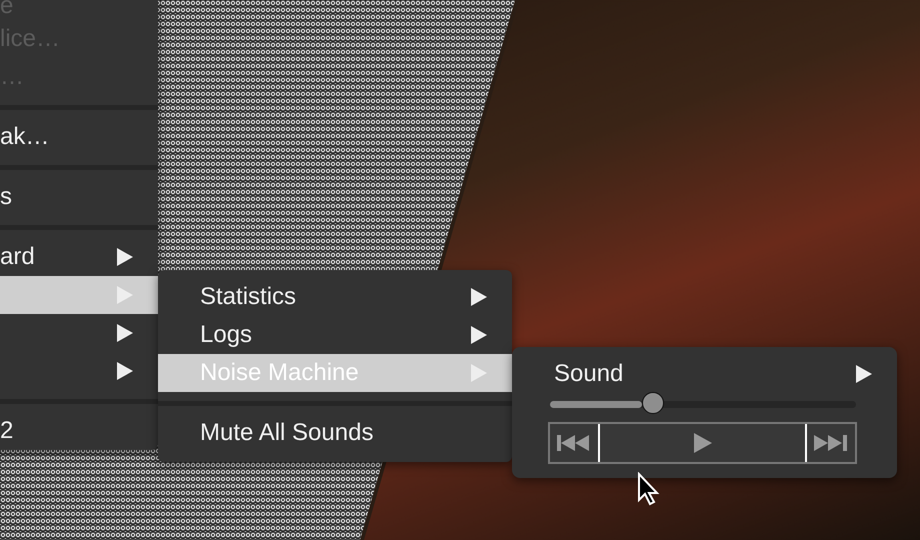 This screenshot has height=540, width=920. What do you see at coordinates (335, 433) in the screenshot?
I see `menu-item: Mute All Sounds` at bounding box center [335, 433].